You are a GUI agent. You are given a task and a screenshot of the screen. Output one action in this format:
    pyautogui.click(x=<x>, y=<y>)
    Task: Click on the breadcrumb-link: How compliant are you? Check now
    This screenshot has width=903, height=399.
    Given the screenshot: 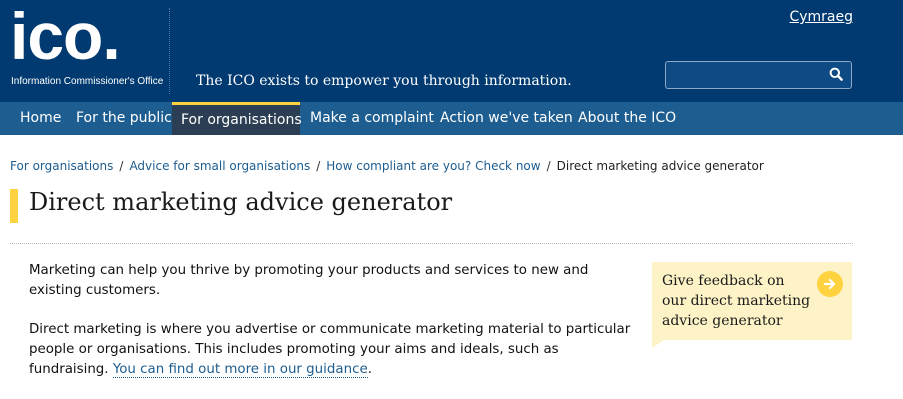 What is the action you would take?
    pyautogui.click(x=433, y=166)
    